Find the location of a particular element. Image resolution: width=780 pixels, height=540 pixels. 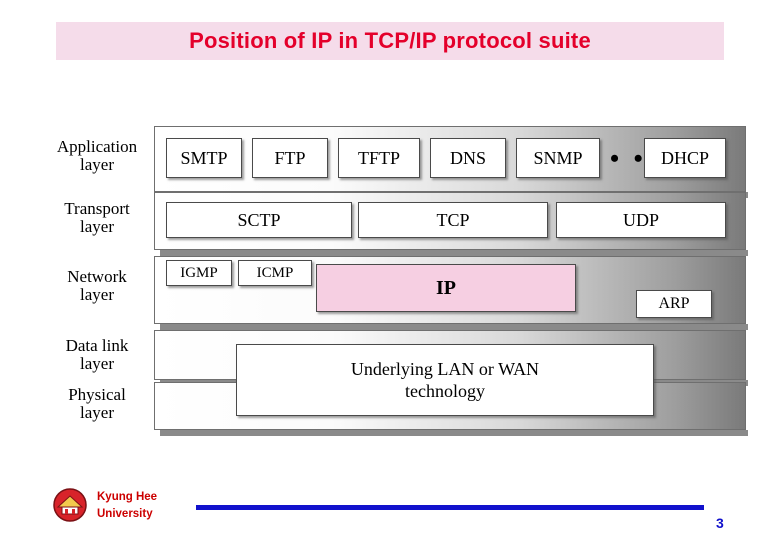

page-number: 3 is located at coordinates (720, 523).